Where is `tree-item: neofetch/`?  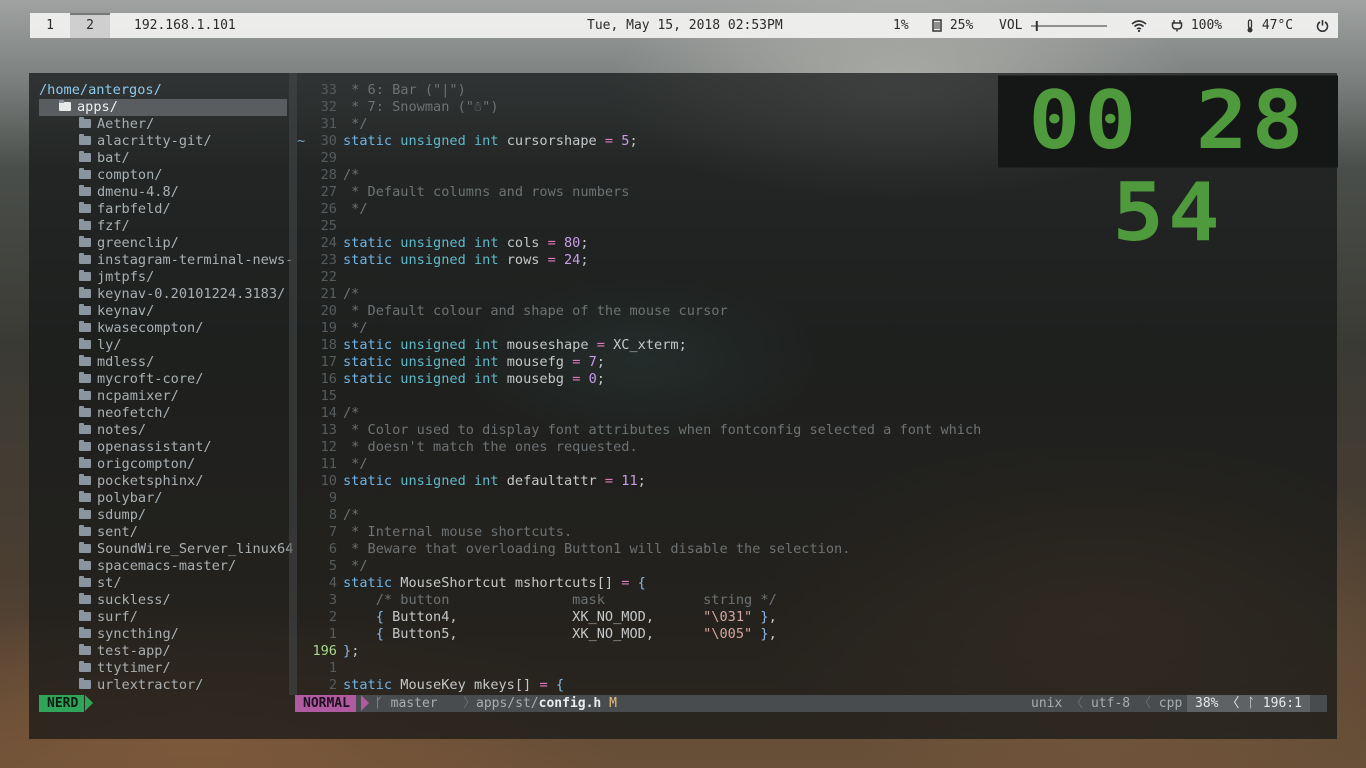 tree-item: neofetch/ is located at coordinates (100, 413).